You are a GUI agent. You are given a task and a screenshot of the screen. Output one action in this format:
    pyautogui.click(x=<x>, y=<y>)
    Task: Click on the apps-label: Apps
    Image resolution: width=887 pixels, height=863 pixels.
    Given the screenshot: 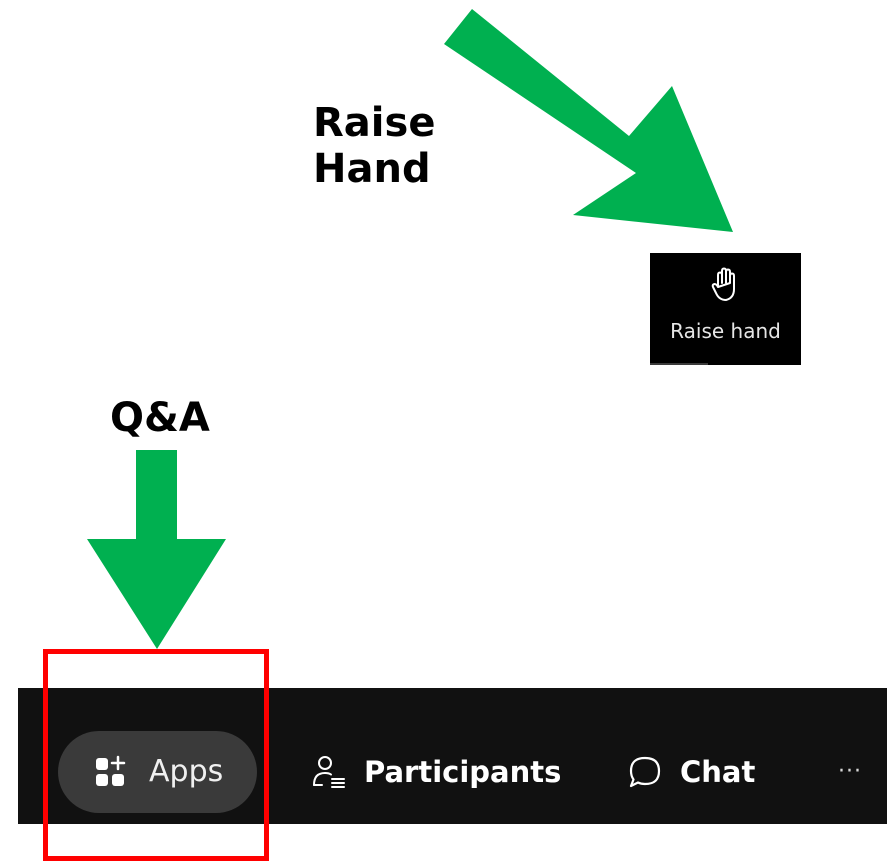 What is the action you would take?
    pyautogui.click(x=186, y=771)
    